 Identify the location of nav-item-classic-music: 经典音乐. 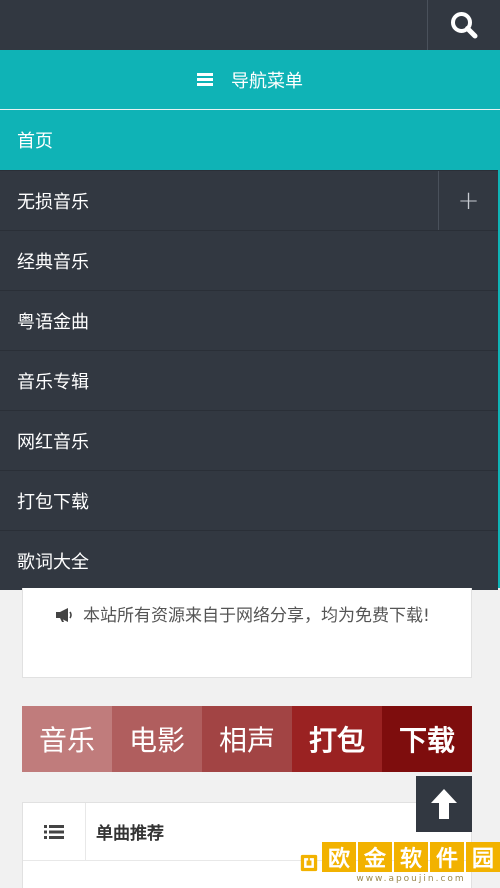
(249, 260).